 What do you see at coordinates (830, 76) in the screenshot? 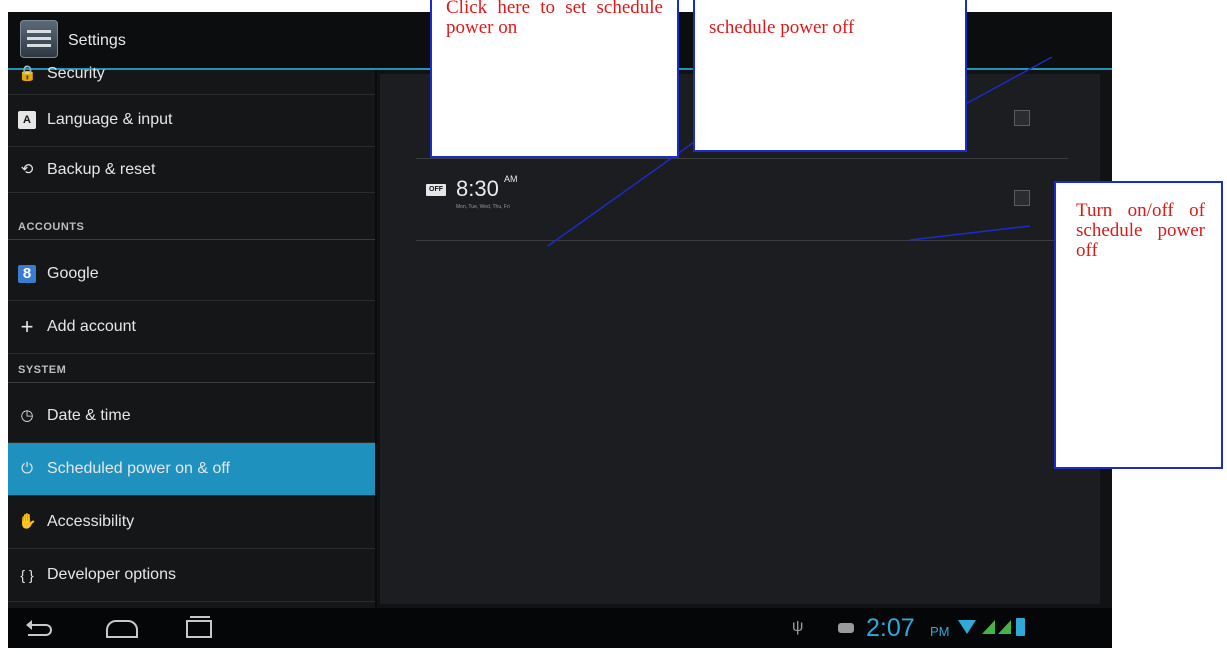
I see `callout-power-off: schedule power off` at bounding box center [830, 76].